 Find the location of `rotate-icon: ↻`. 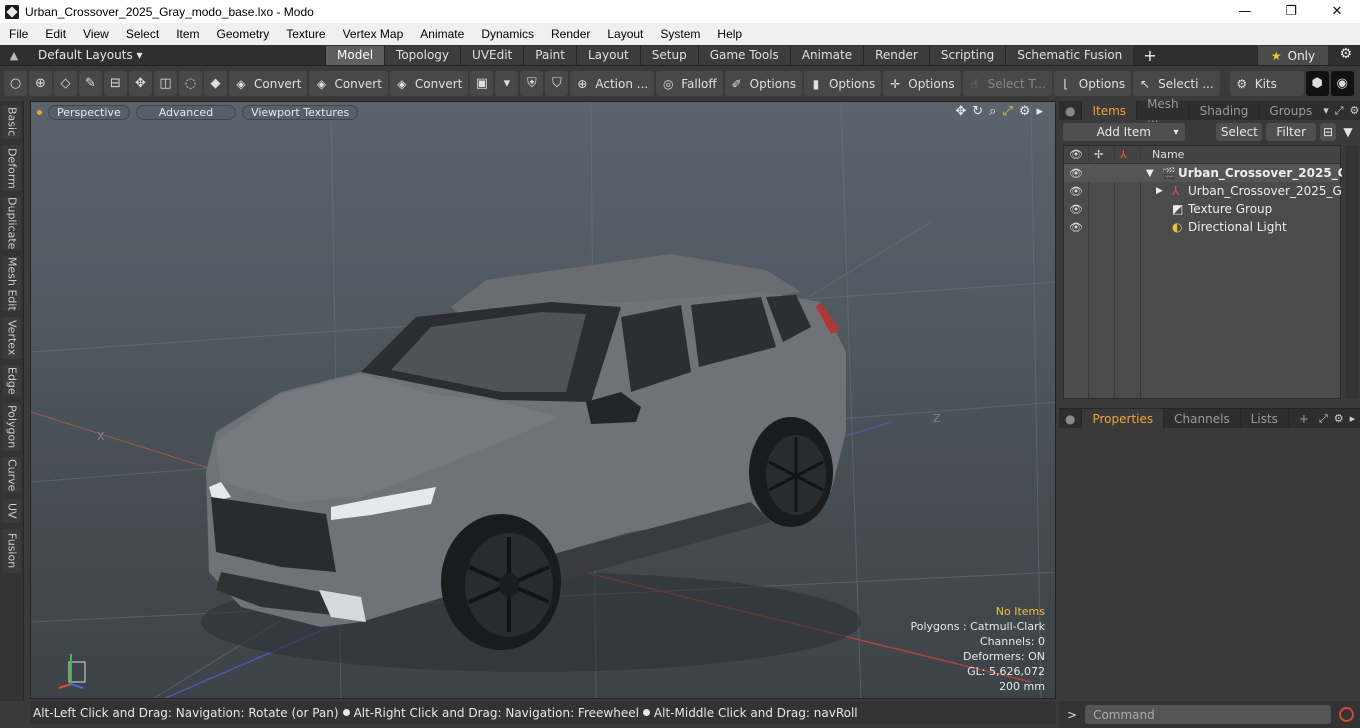

rotate-icon: ↻ is located at coordinates (977, 111).